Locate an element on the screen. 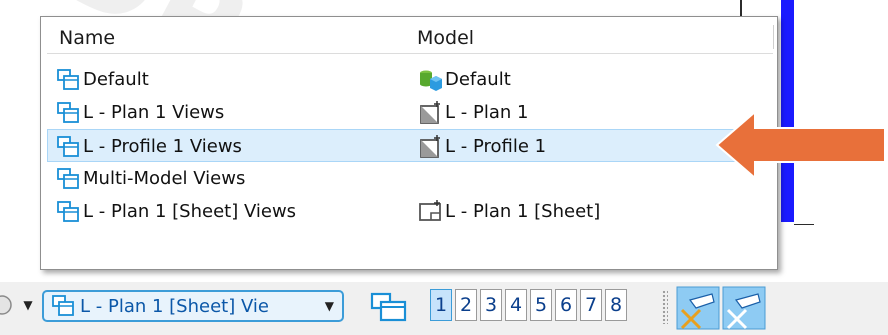 The image size is (888, 335). view-button-6: 6 is located at coordinates (566, 305).